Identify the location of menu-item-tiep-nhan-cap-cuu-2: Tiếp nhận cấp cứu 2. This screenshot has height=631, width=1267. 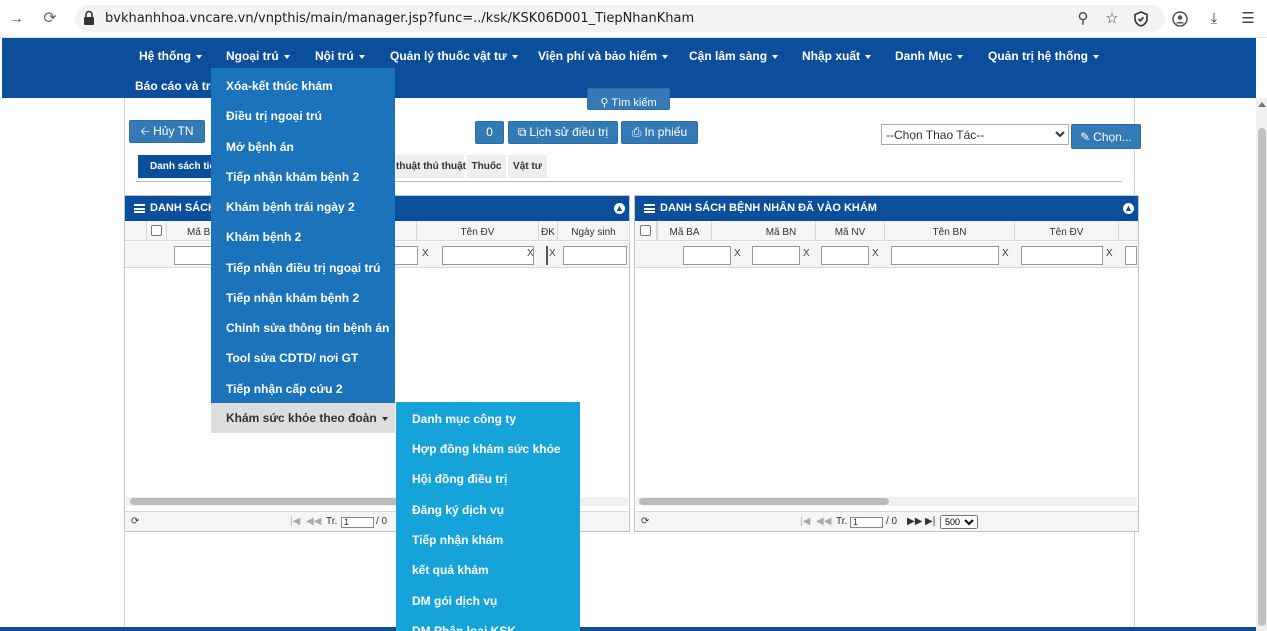
(303, 389).